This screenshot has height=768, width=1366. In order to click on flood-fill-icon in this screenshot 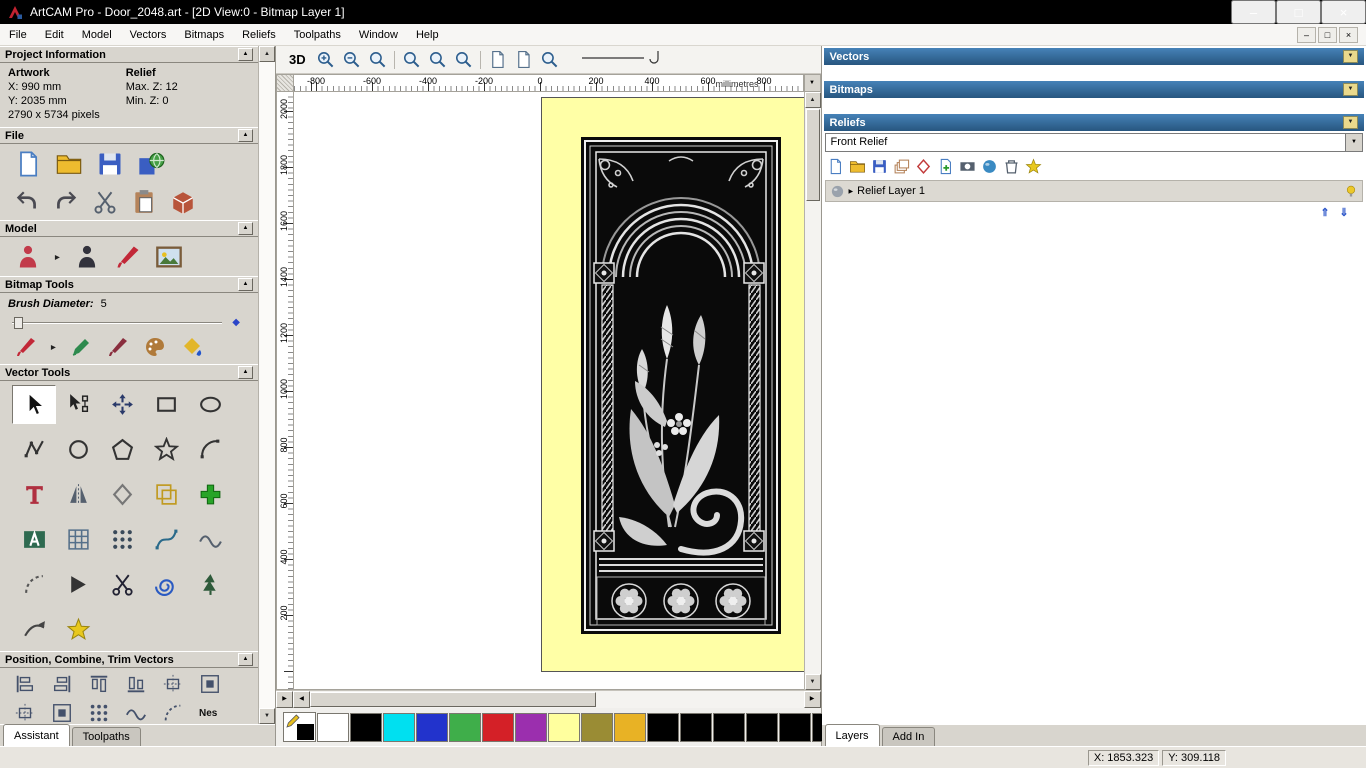, I will do `click(192, 347)`.